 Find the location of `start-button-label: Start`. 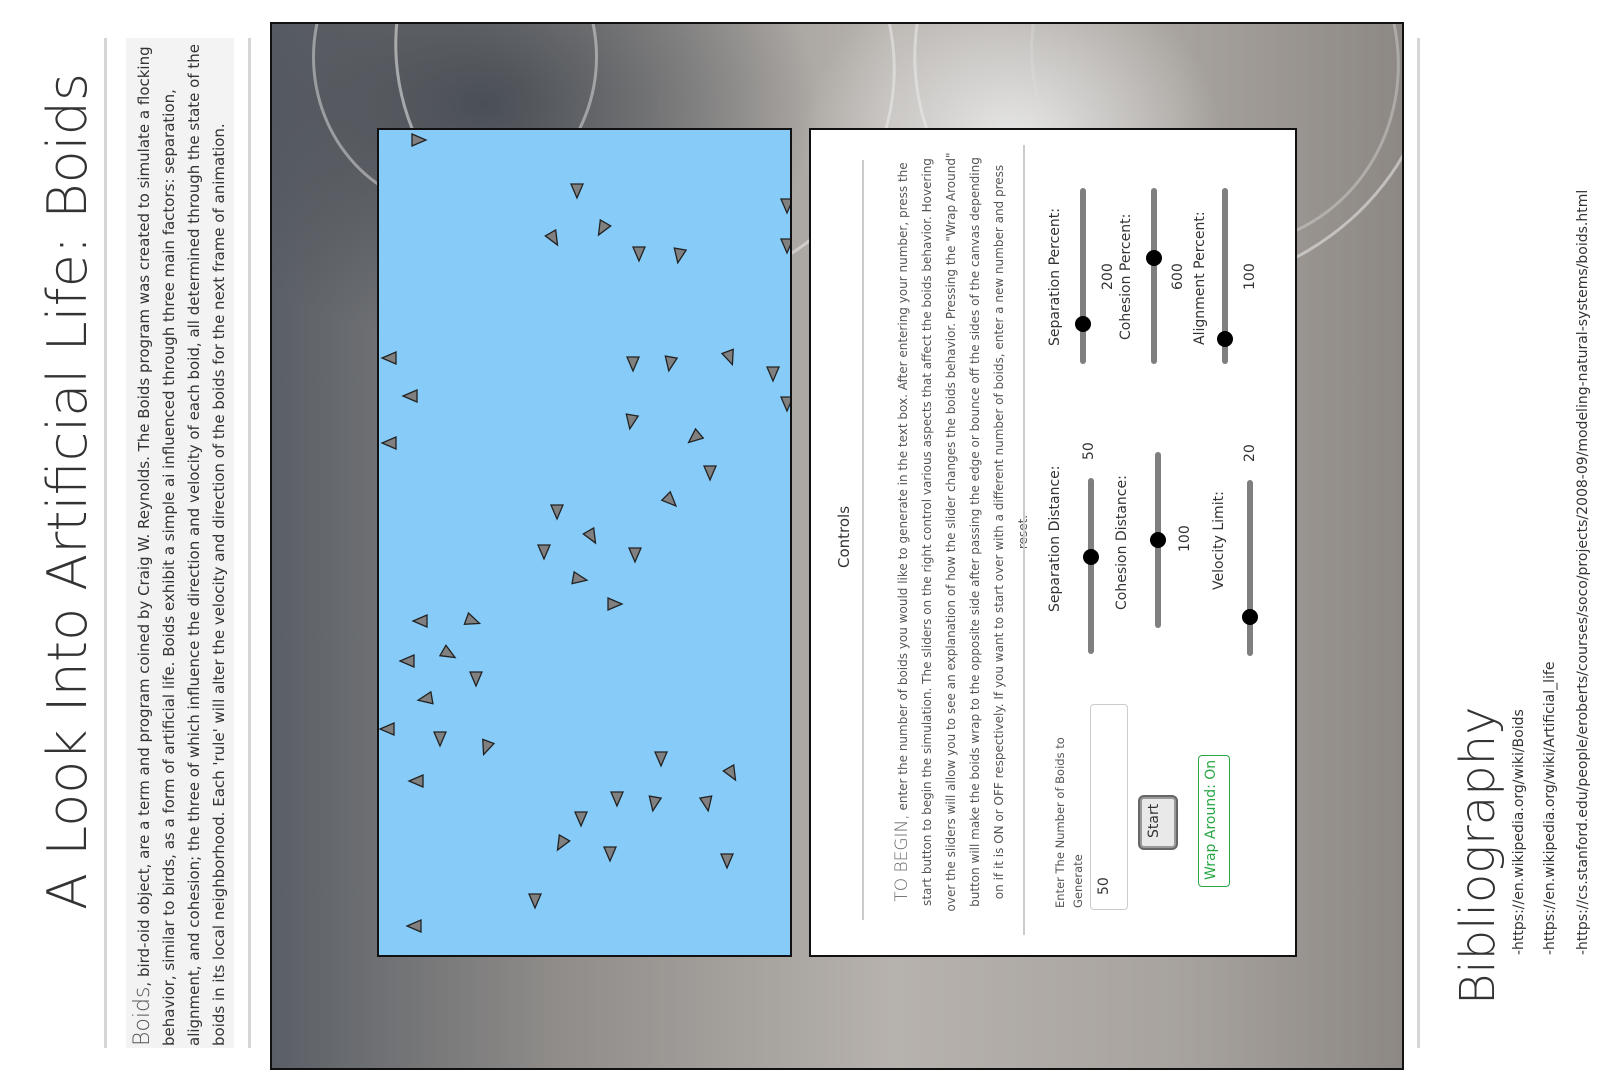

start-button-label: Start is located at coordinates (1154, 820).